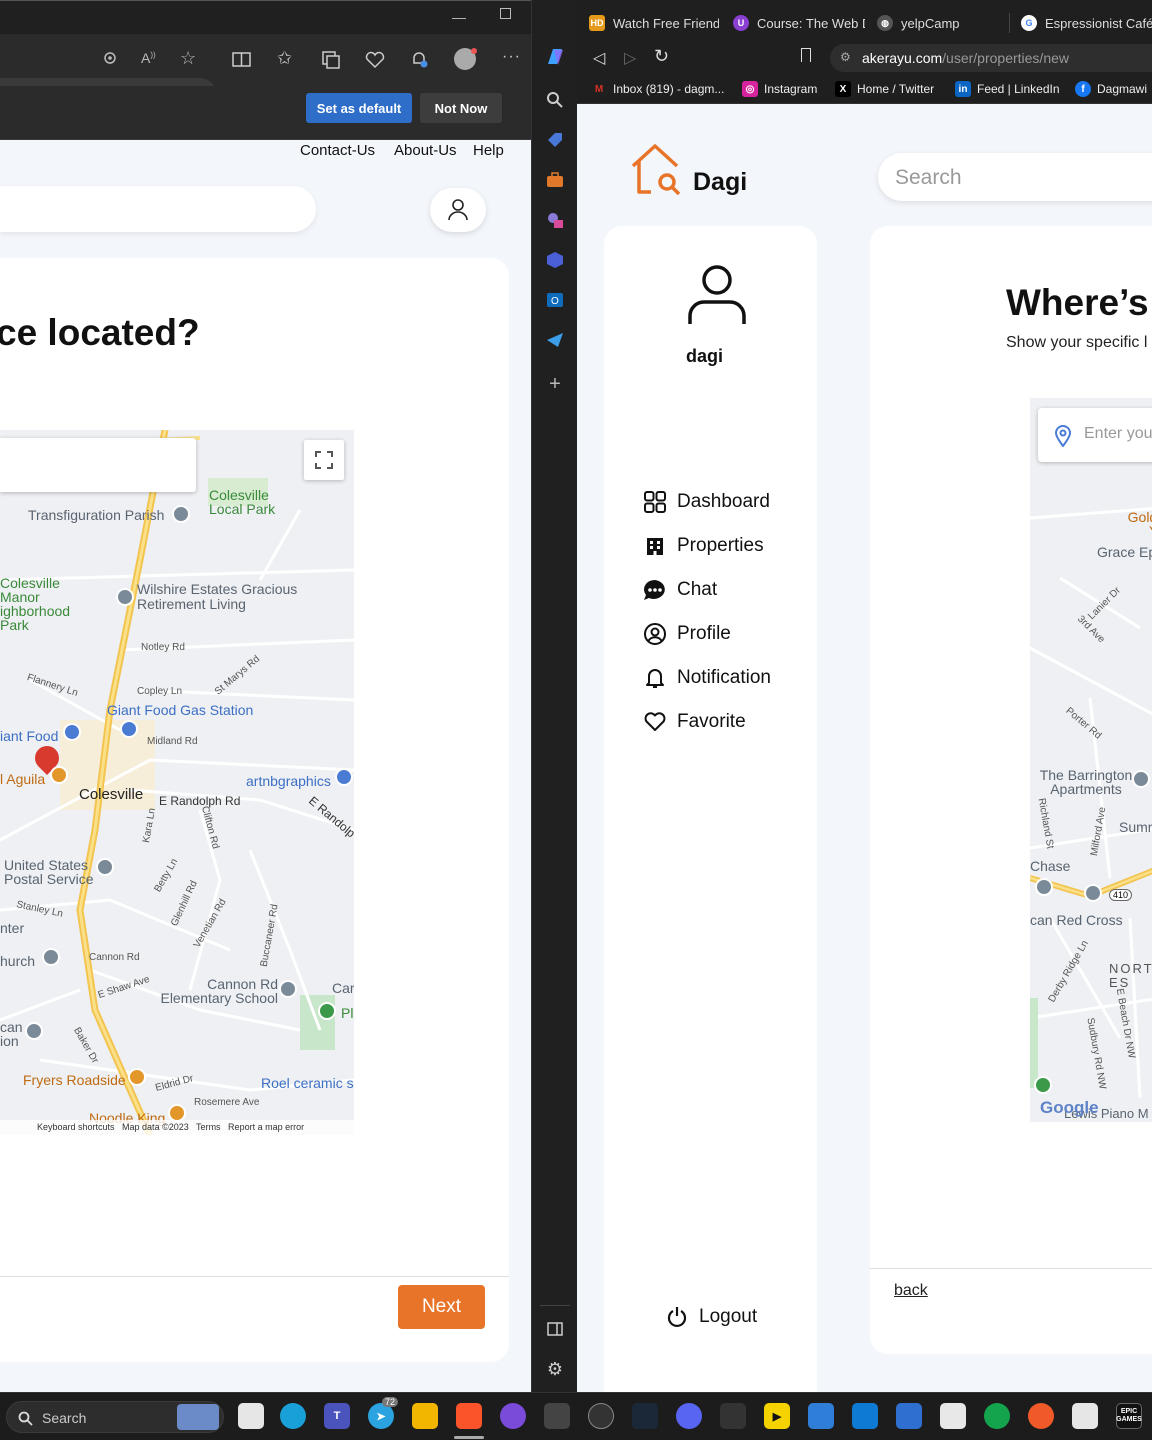 This screenshot has height=1440, width=1152. I want to click on bookmark-twitter: X Home / Twitter, so click(884, 89).